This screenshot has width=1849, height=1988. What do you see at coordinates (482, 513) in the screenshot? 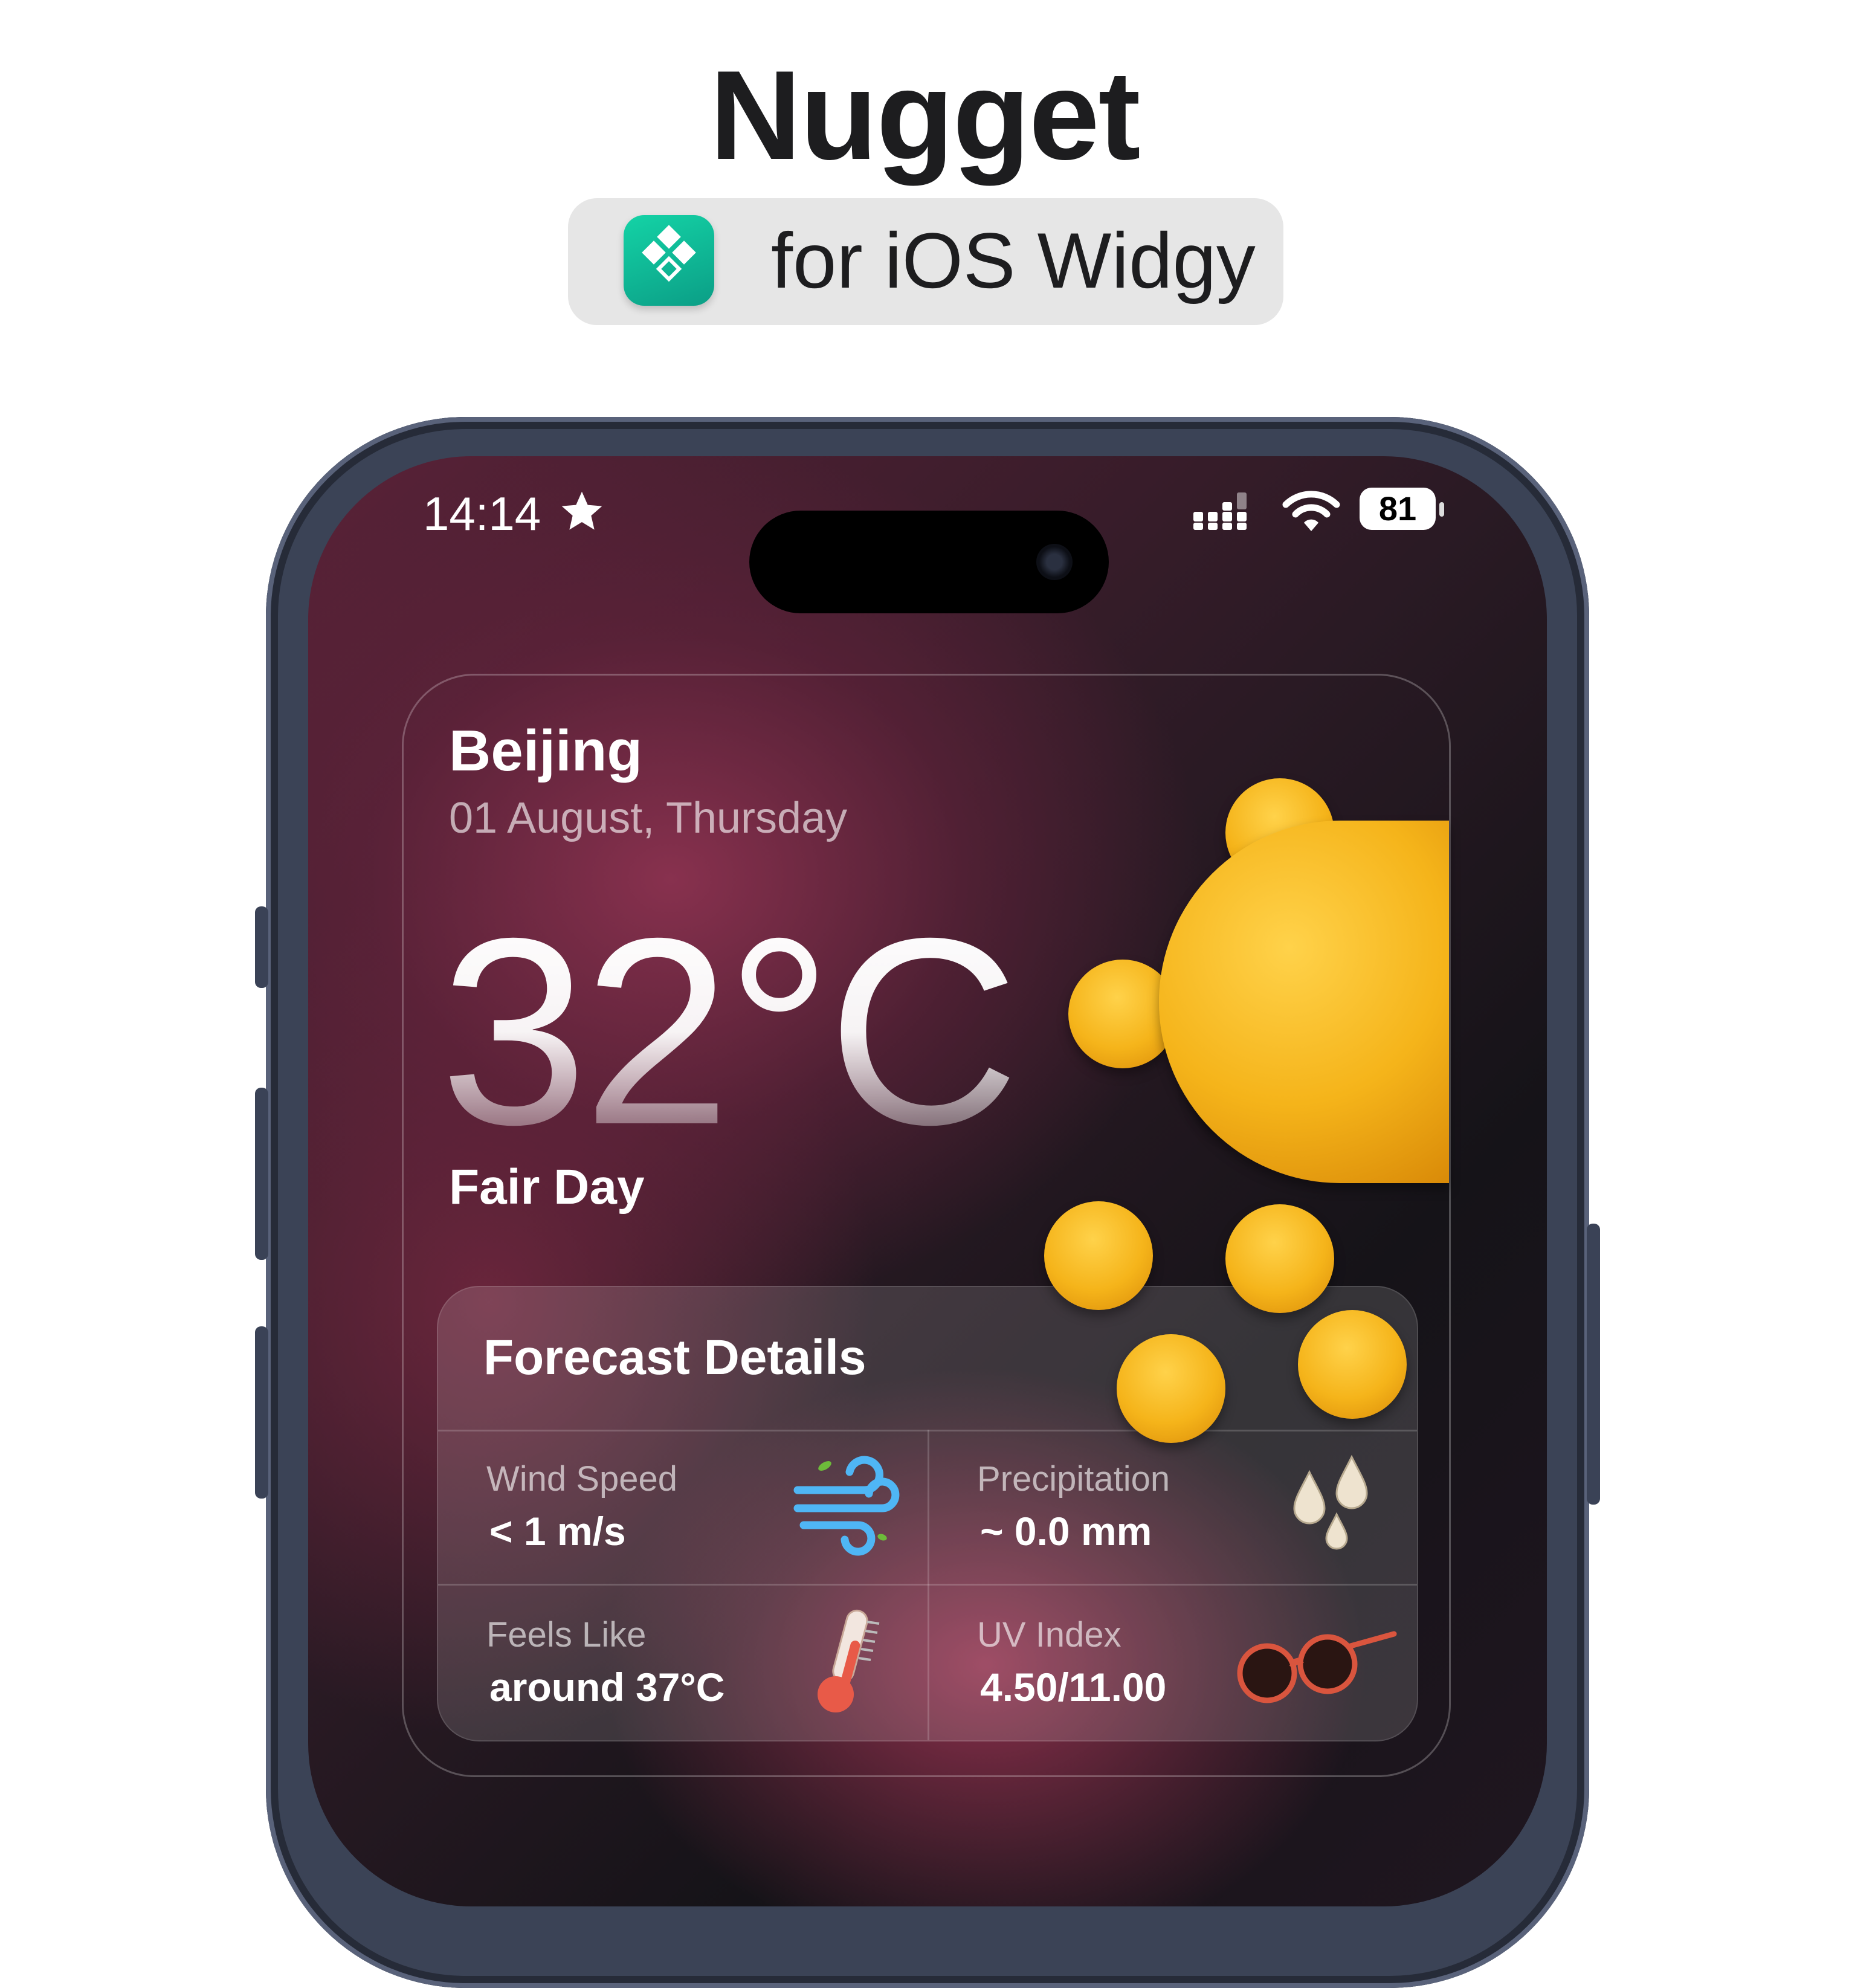
I see `clock-text: 14:14` at bounding box center [482, 513].